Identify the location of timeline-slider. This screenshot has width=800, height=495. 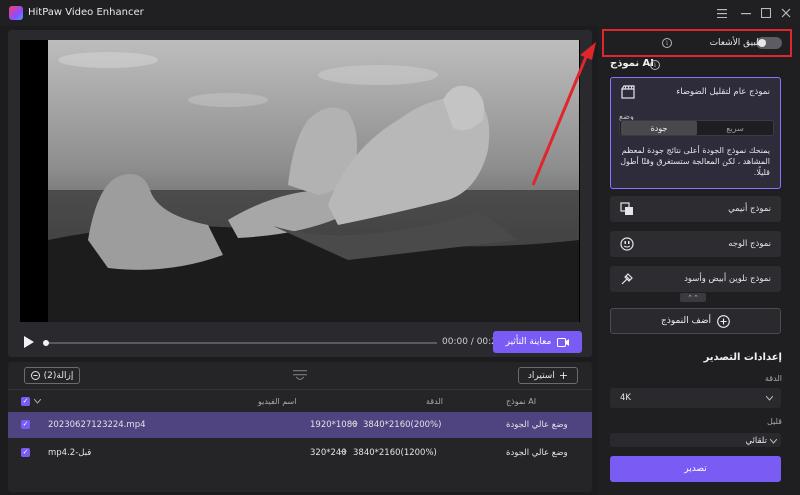
(240, 343).